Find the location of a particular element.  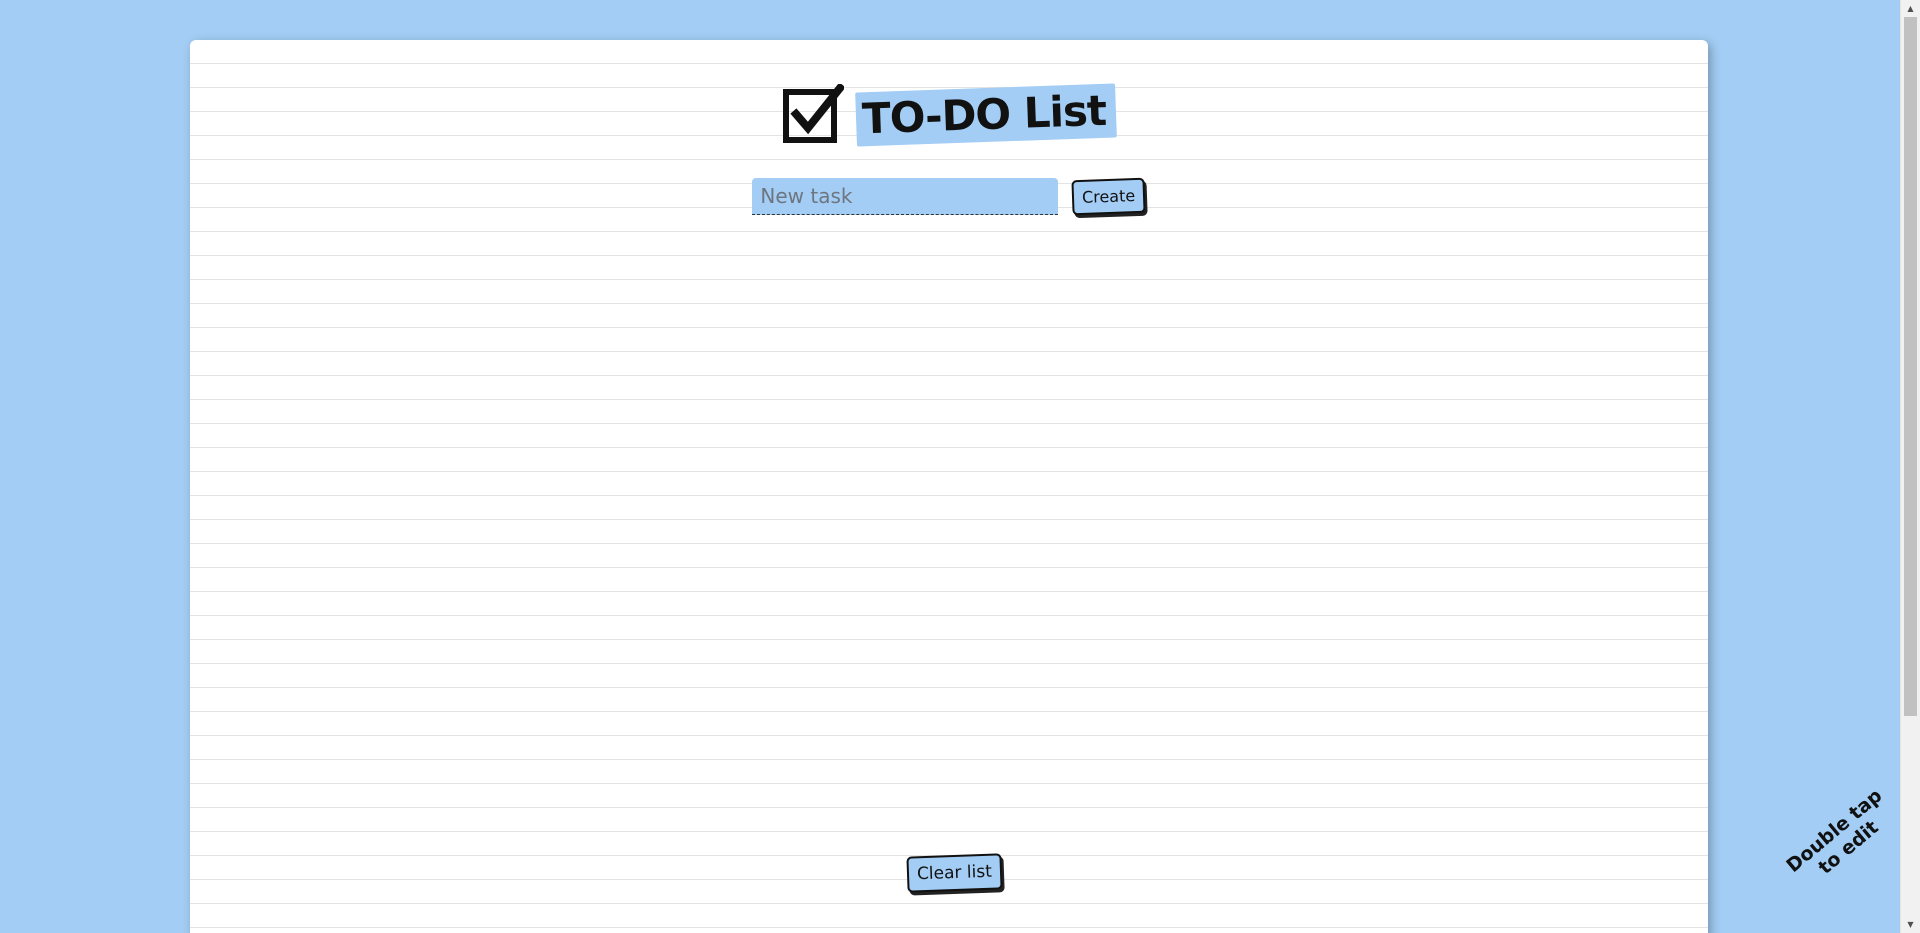

scroll-up-arrow-icon: ▲ is located at coordinates (1910, 8).